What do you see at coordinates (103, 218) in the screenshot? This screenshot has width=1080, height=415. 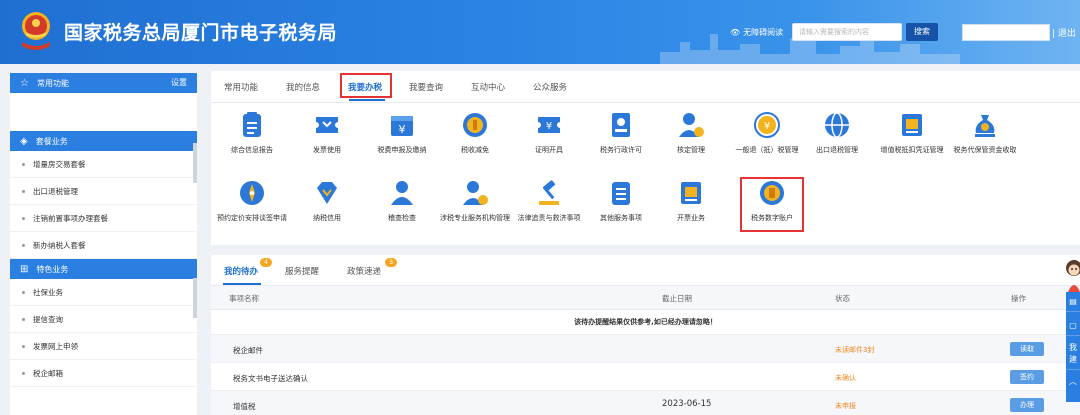 I see `sidebar-item: 注销前置事项办理套餐` at bounding box center [103, 218].